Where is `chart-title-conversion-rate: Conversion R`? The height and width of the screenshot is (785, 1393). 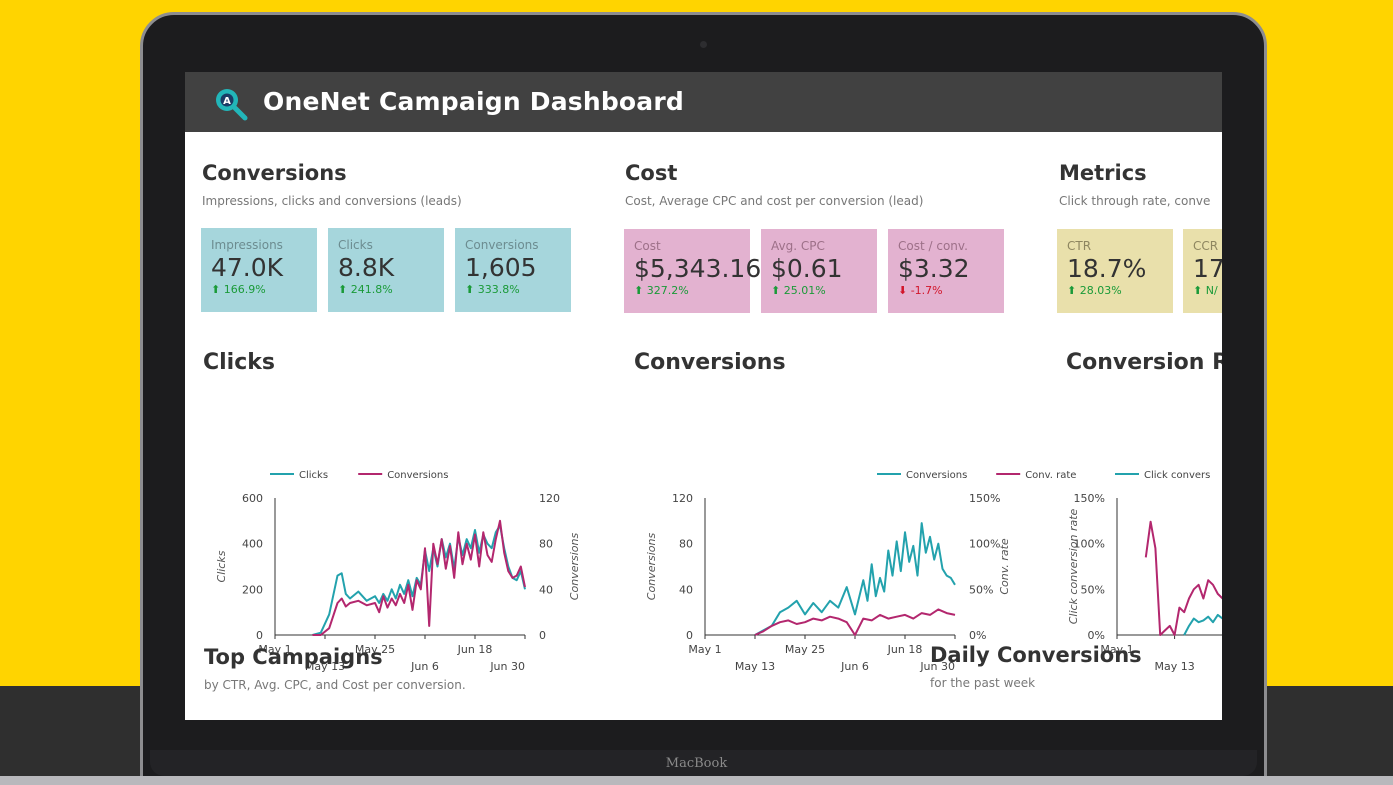 chart-title-conversion-rate: Conversion R is located at coordinates (1144, 362).